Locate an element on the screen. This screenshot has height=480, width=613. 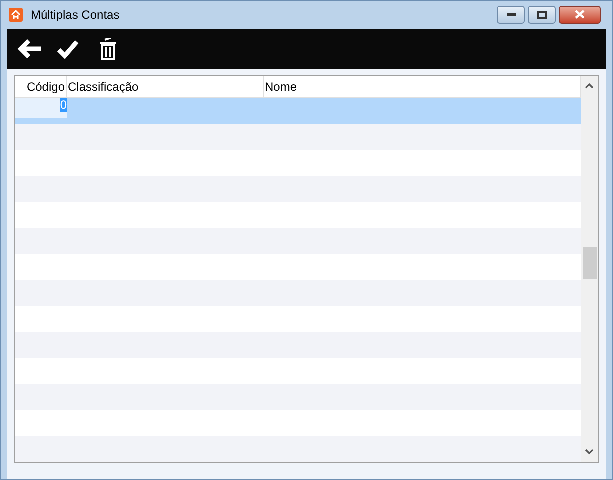
maximize-button is located at coordinates (542, 15).